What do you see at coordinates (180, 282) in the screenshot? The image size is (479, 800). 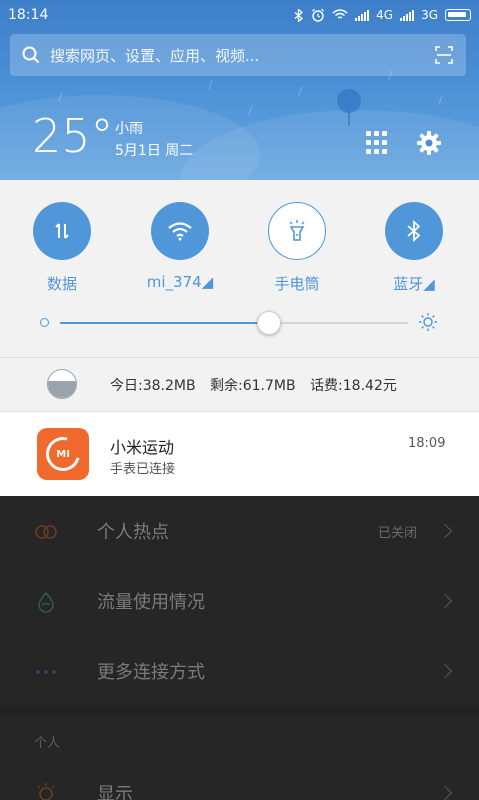 I see `toggle-wifi-label: mi_374◢` at bounding box center [180, 282].